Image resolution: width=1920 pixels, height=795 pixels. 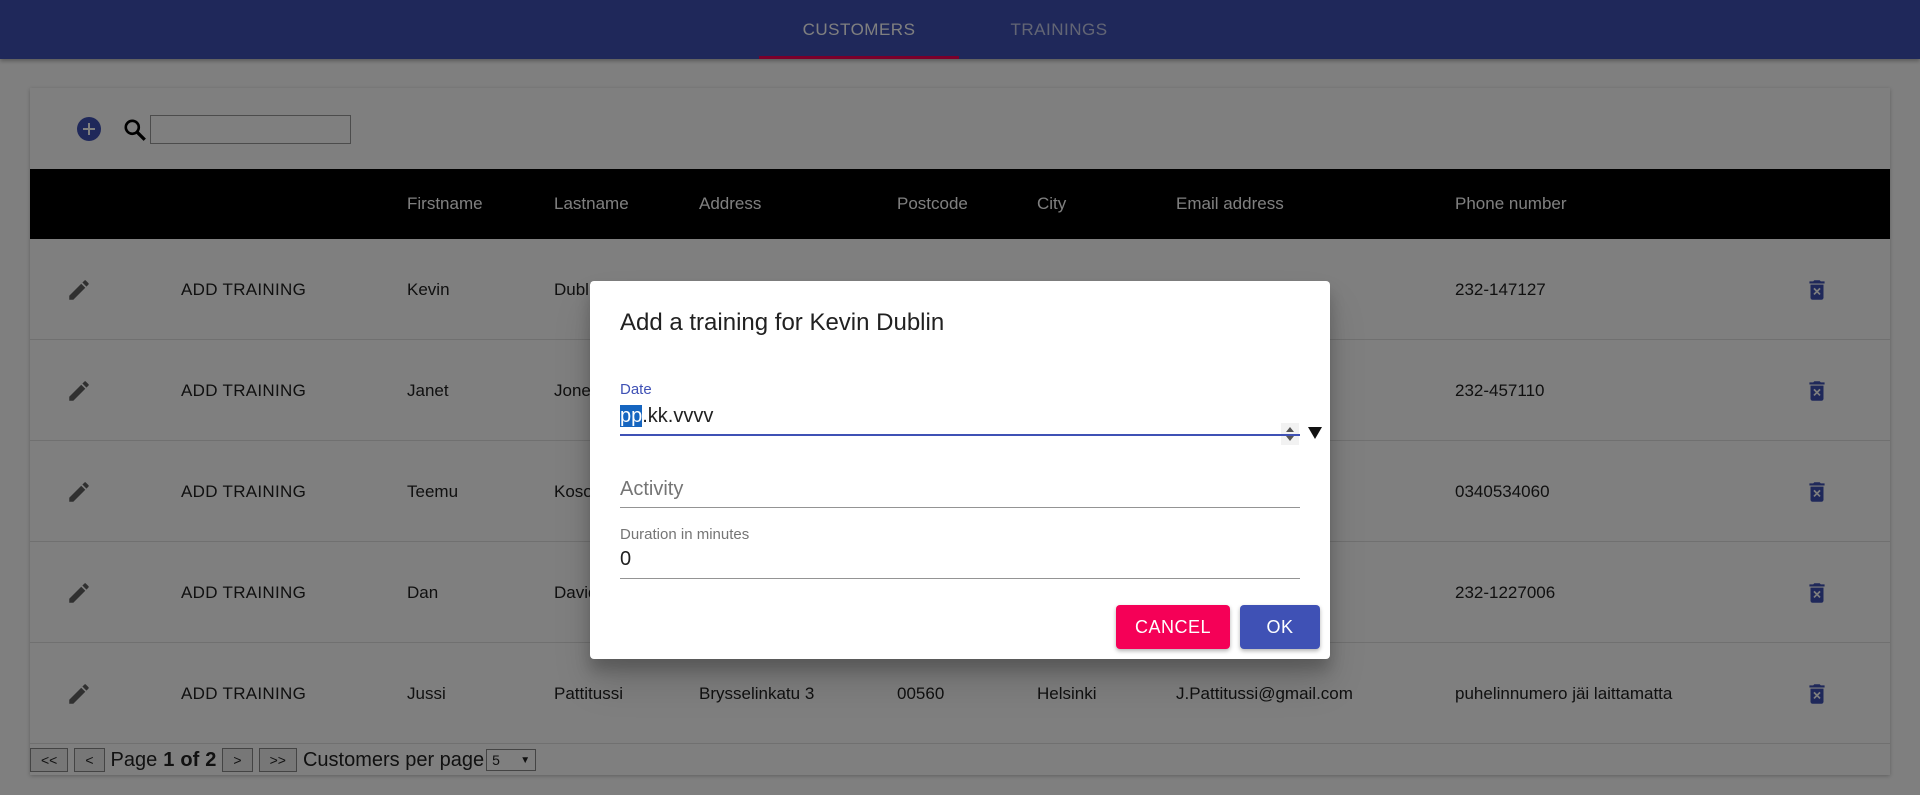 What do you see at coordinates (636, 389) in the screenshot?
I see `date-label: Date` at bounding box center [636, 389].